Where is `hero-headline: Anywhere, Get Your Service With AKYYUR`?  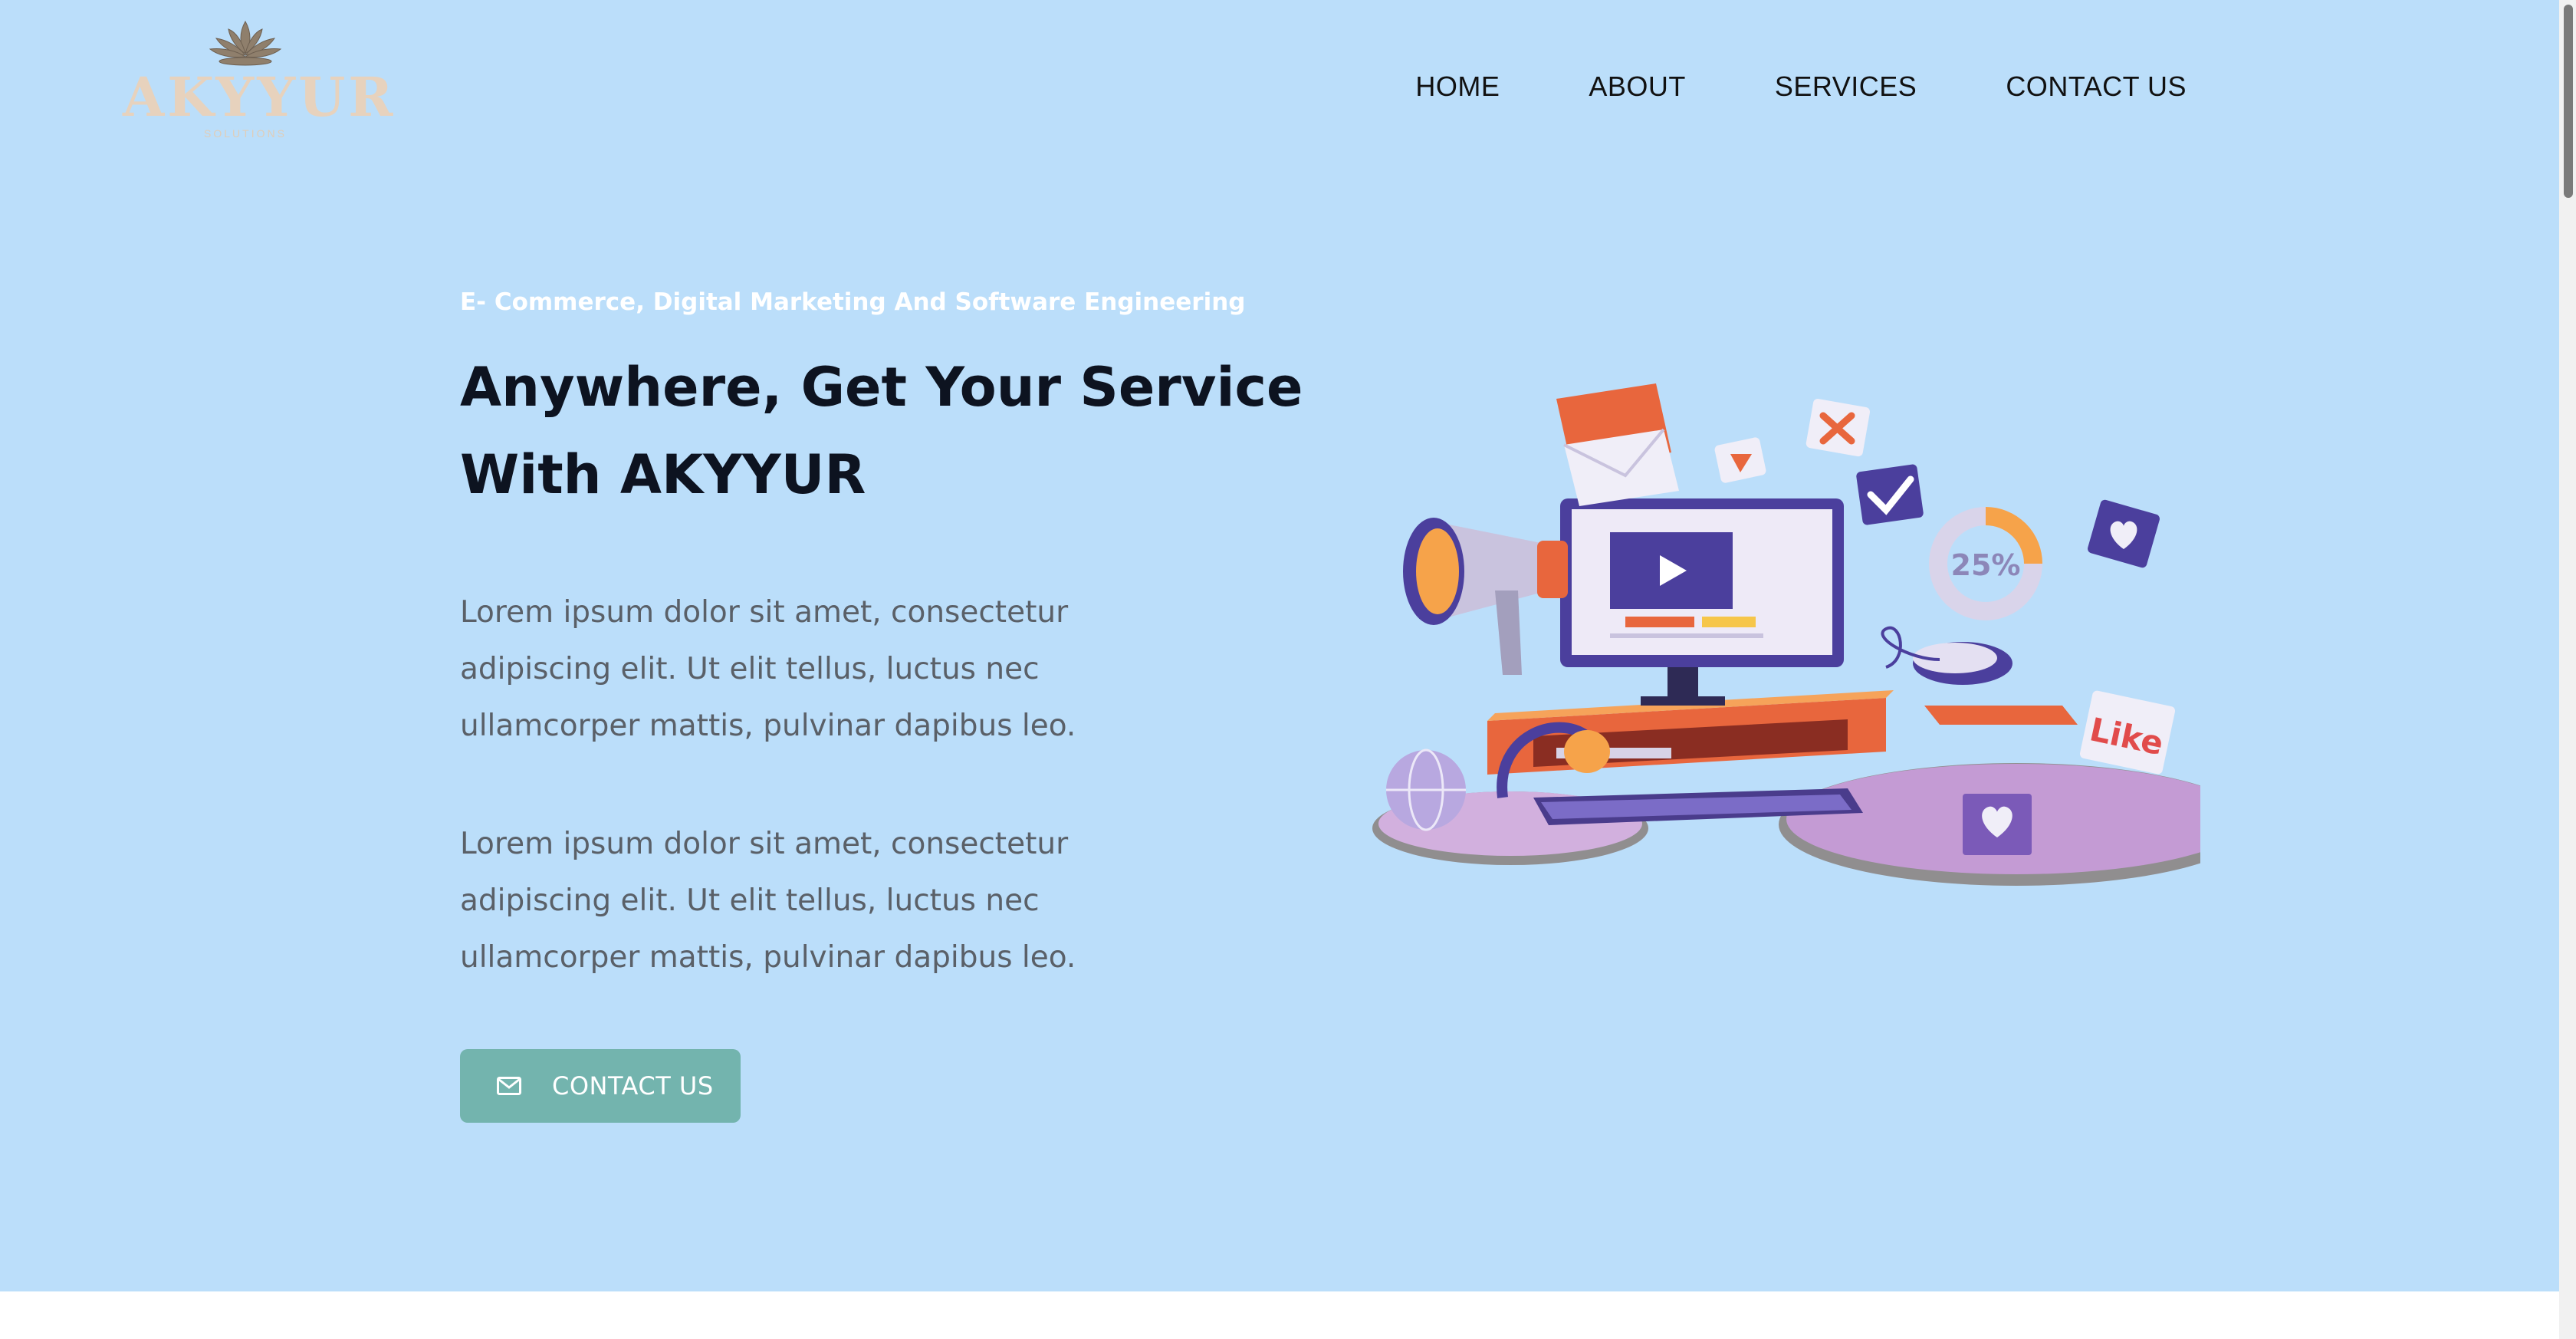 hero-headline: Anywhere, Get Your Service With AKYYUR is located at coordinates (882, 431).